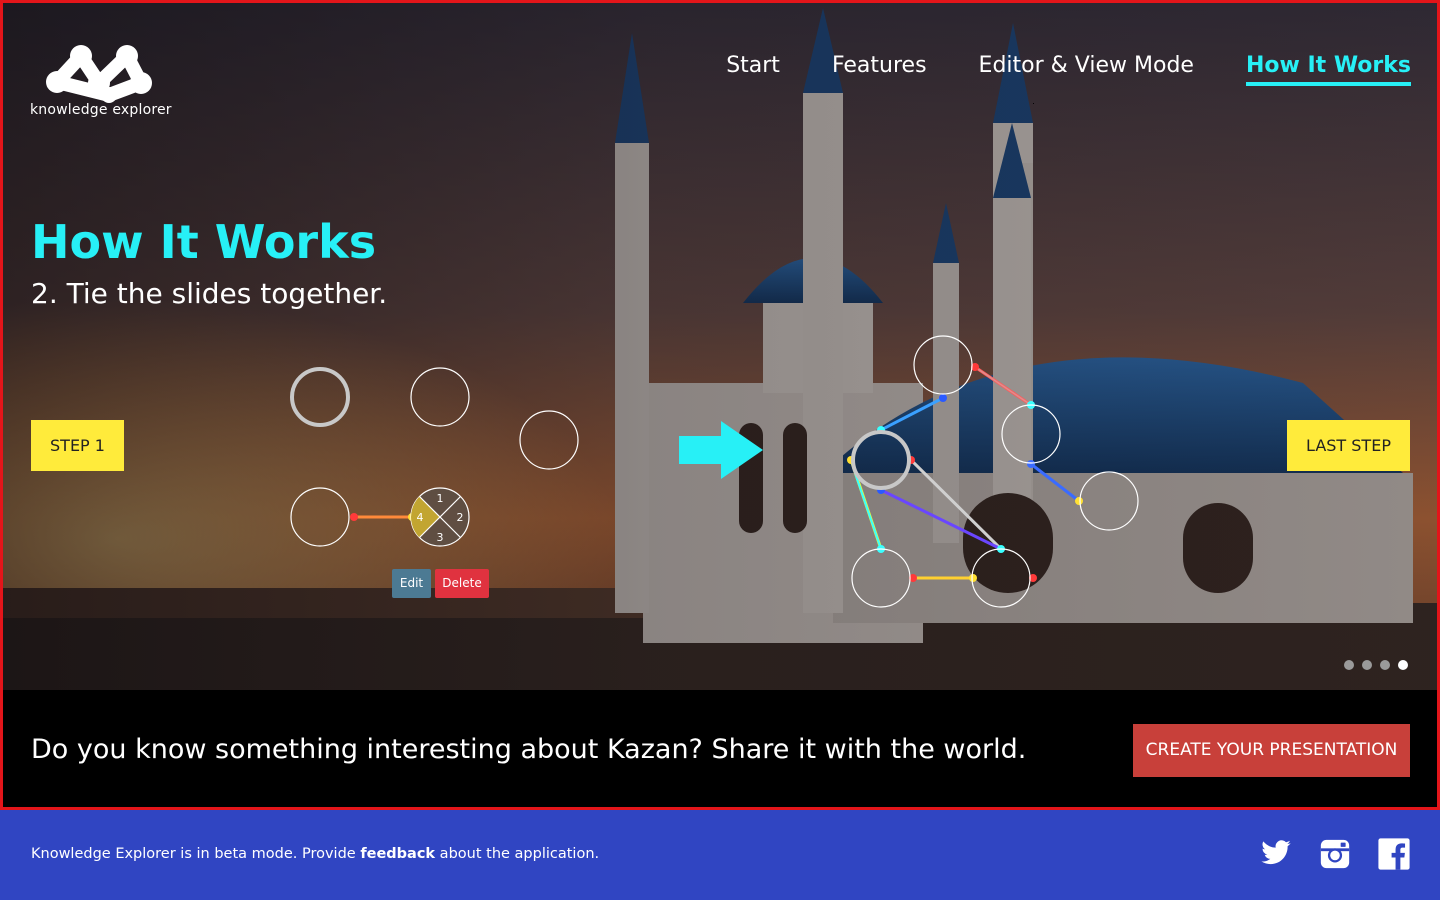 Image resolution: width=1440 pixels, height=900 pixels. What do you see at coordinates (721, 450) in the screenshot?
I see `arrow-right-icon` at bounding box center [721, 450].